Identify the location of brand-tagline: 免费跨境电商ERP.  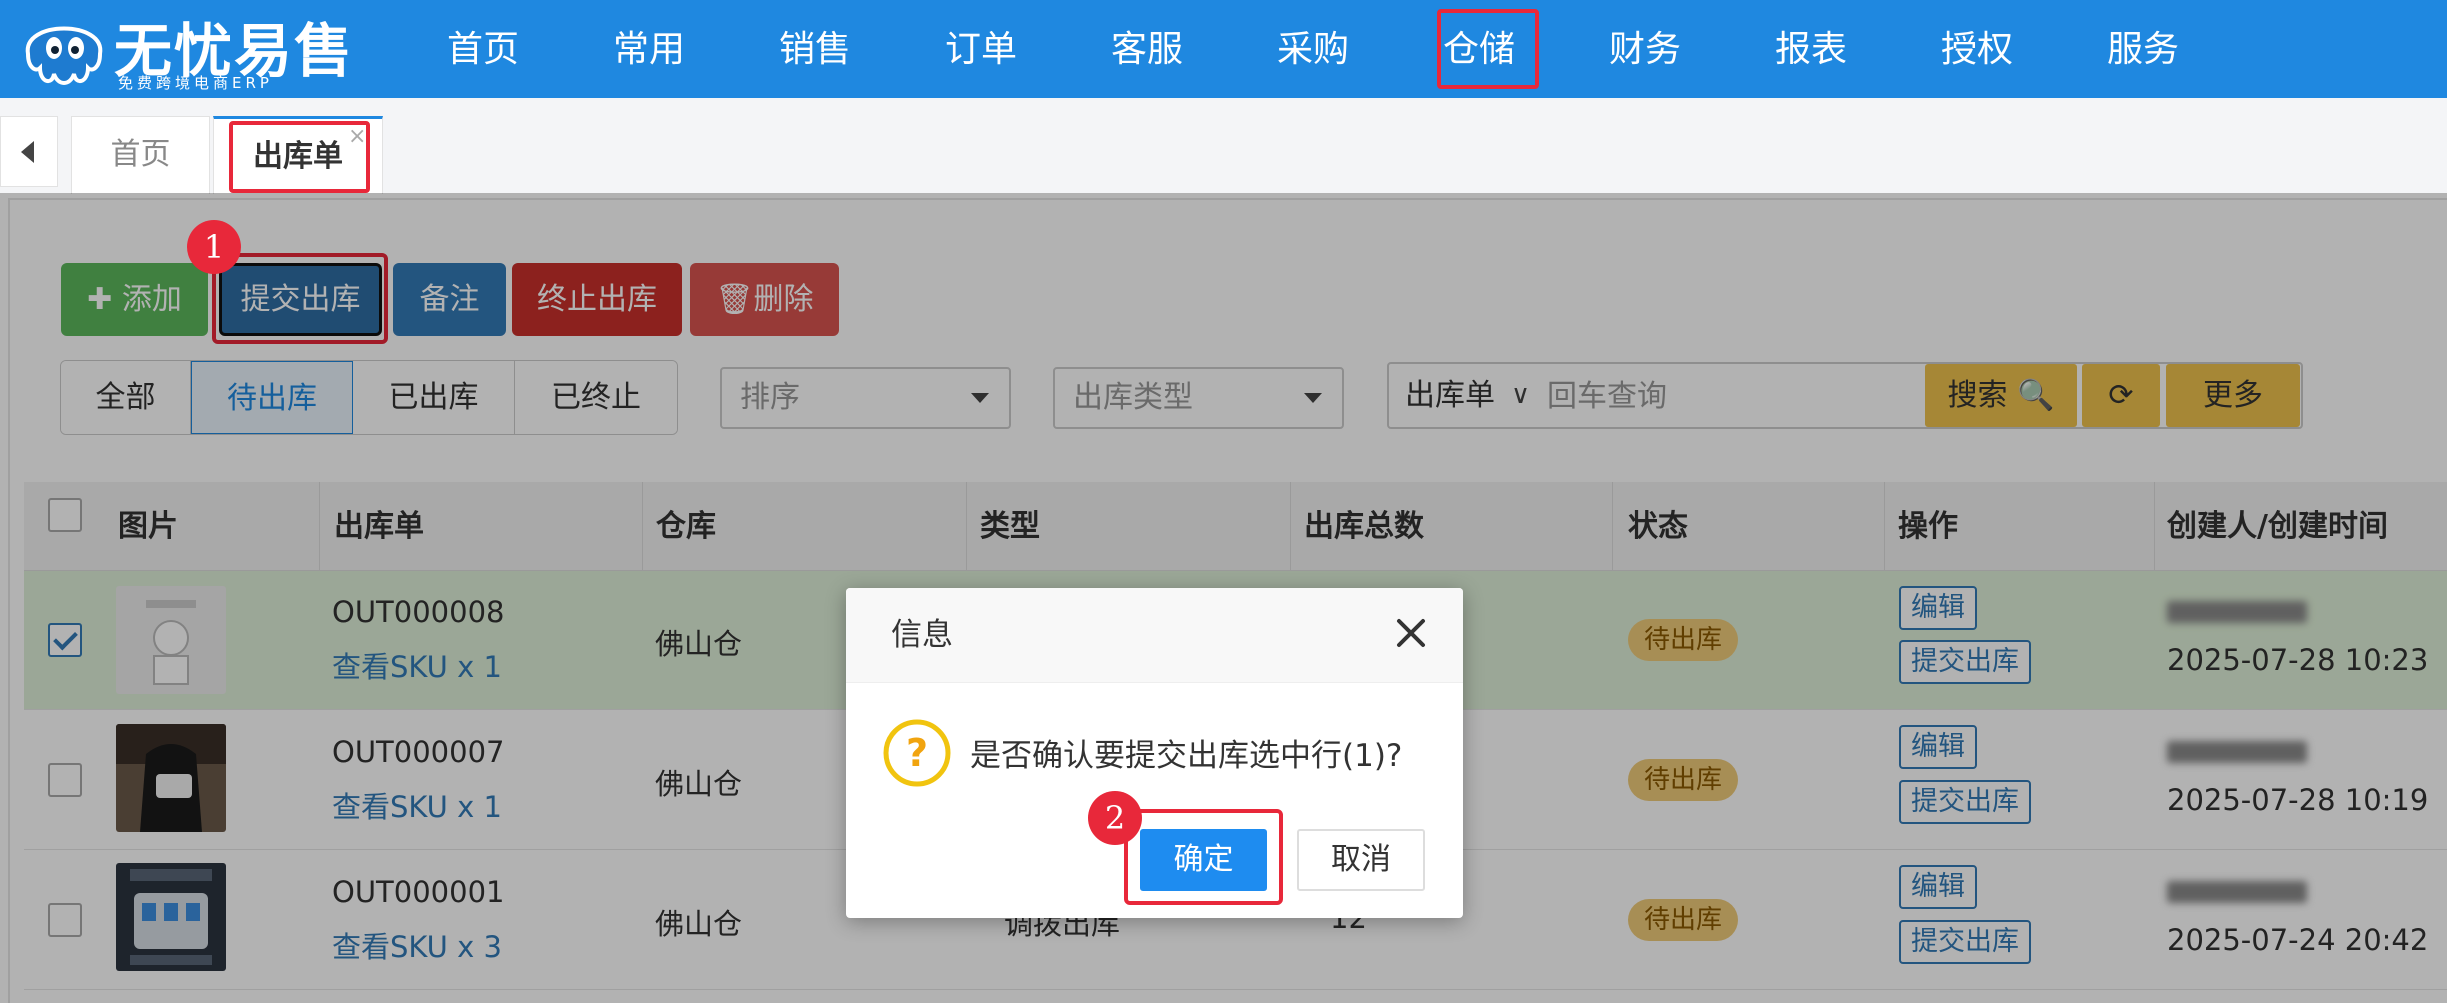
(195, 83).